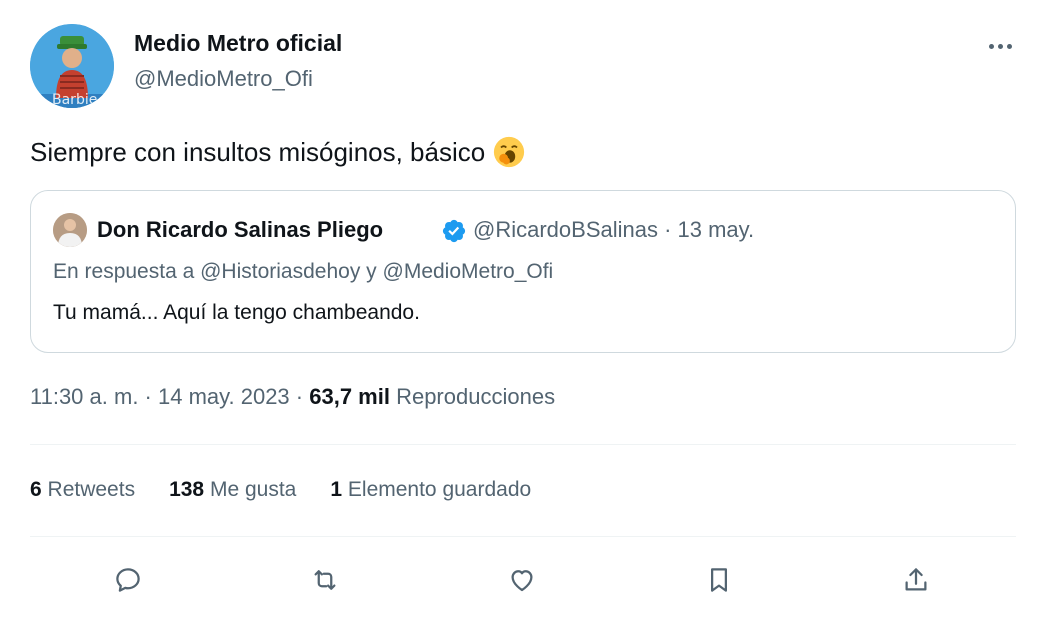  I want to click on yawning-face-emoji-icon, so click(509, 152).